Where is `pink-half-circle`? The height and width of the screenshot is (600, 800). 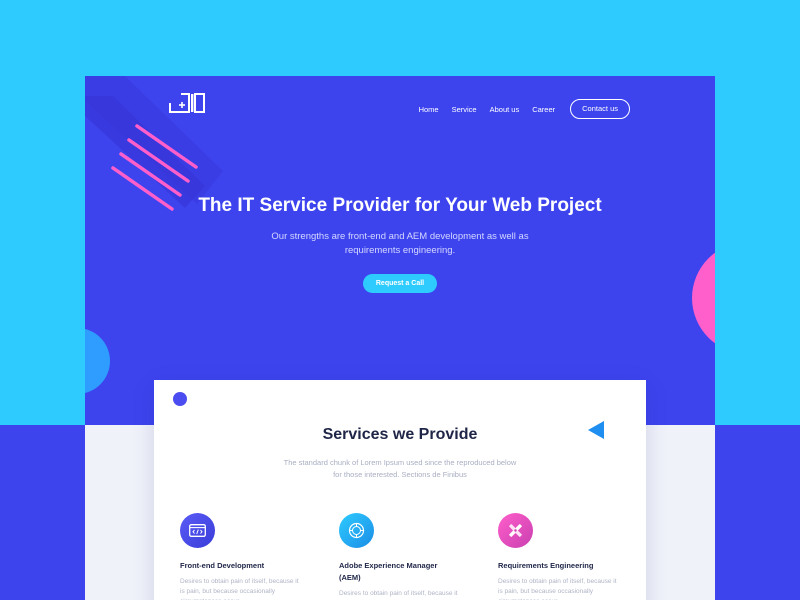
pink-half-circle is located at coordinates (703, 298).